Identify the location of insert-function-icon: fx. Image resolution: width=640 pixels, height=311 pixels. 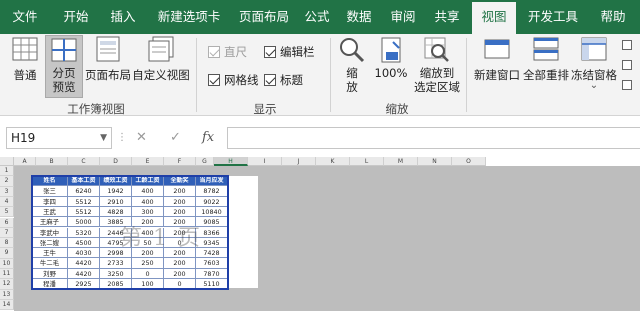
(208, 138).